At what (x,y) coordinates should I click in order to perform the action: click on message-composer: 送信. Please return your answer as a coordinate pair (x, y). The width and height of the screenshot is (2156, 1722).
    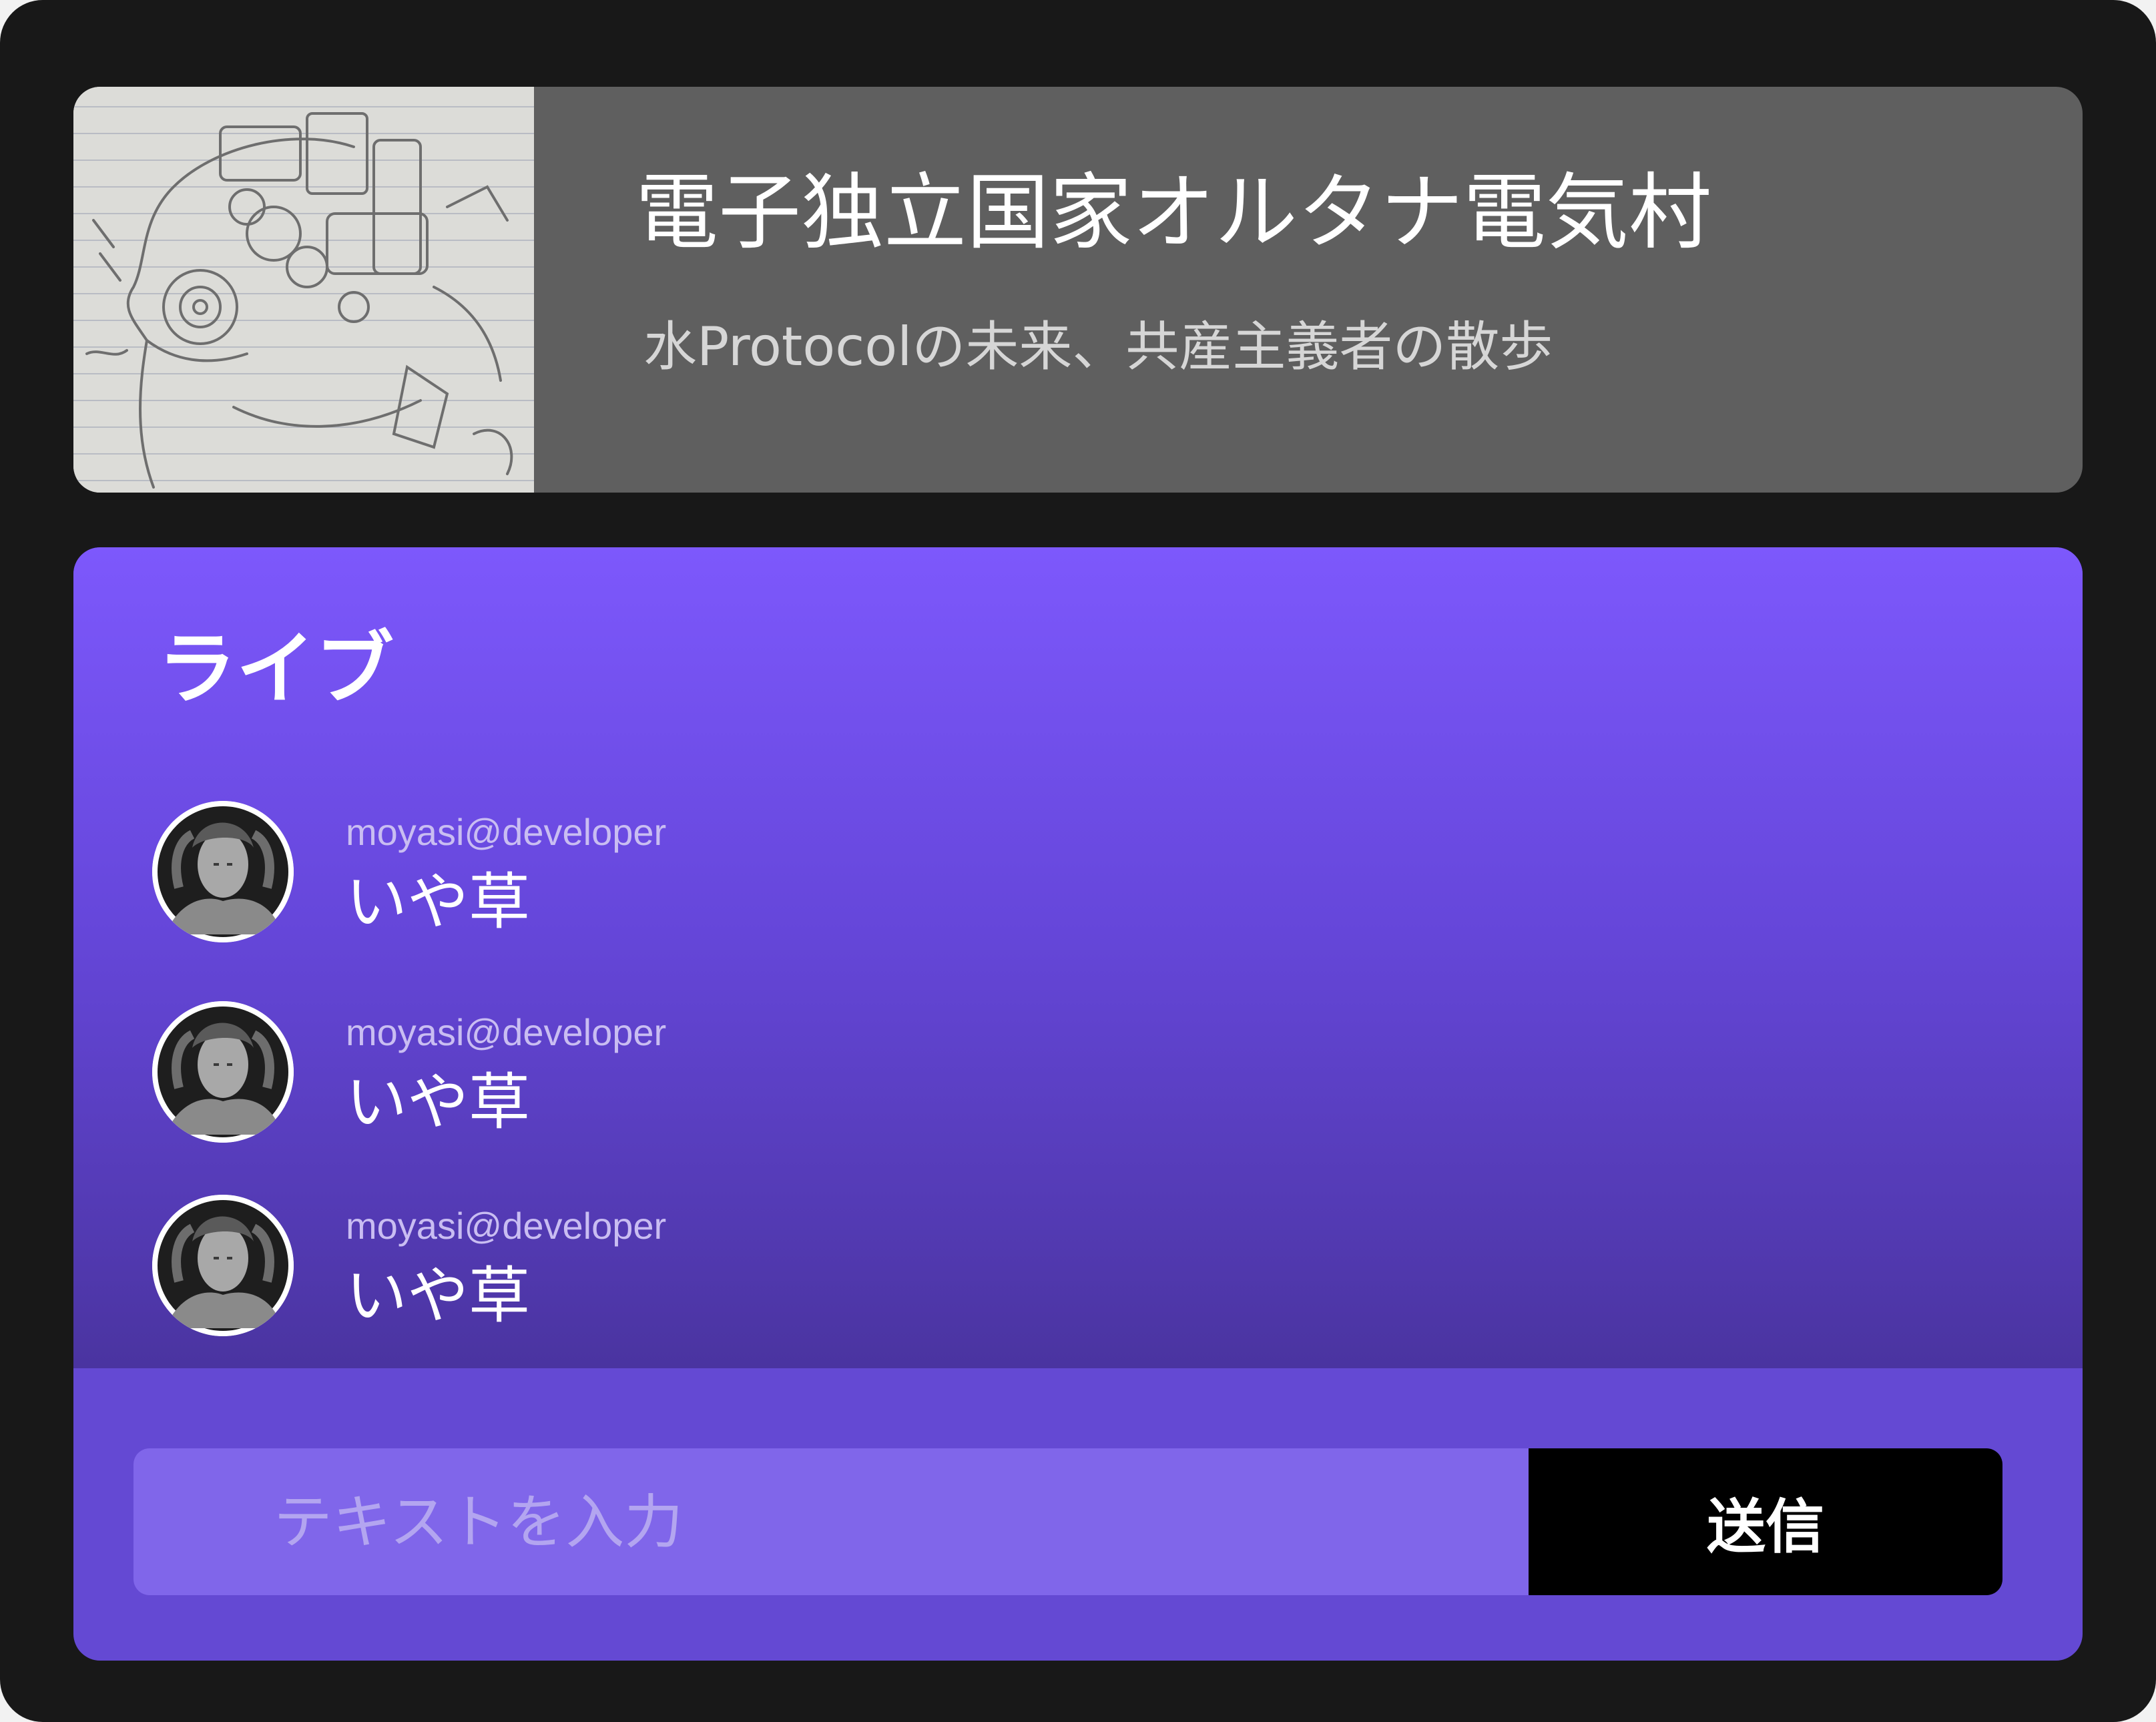
    Looking at the image, I should click on (1067, 1521).